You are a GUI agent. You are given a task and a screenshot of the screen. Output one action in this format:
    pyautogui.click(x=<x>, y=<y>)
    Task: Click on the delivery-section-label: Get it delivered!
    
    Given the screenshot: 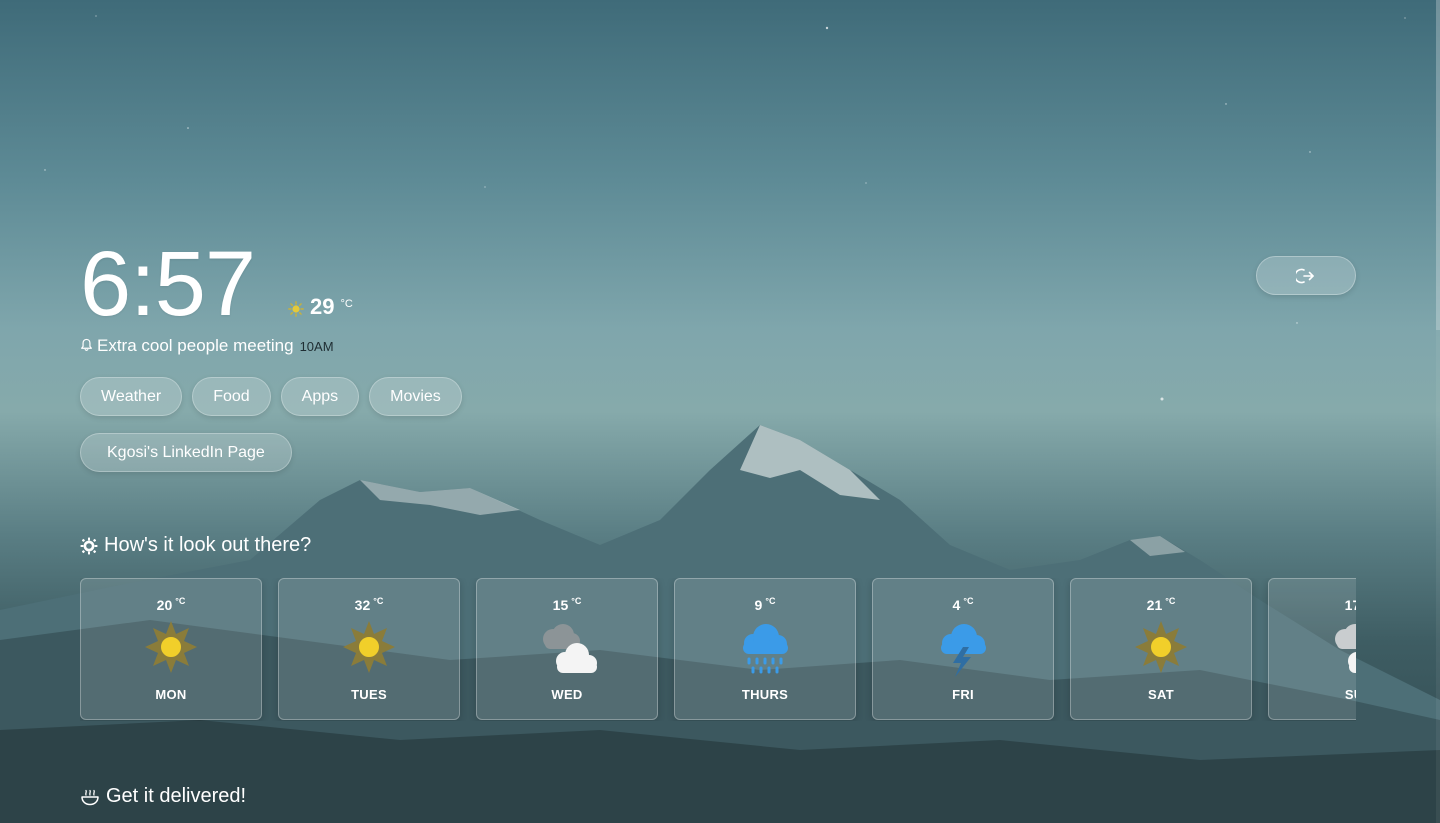 What is the action you would take?
    pyautogui.click(x=176, y=796)
    